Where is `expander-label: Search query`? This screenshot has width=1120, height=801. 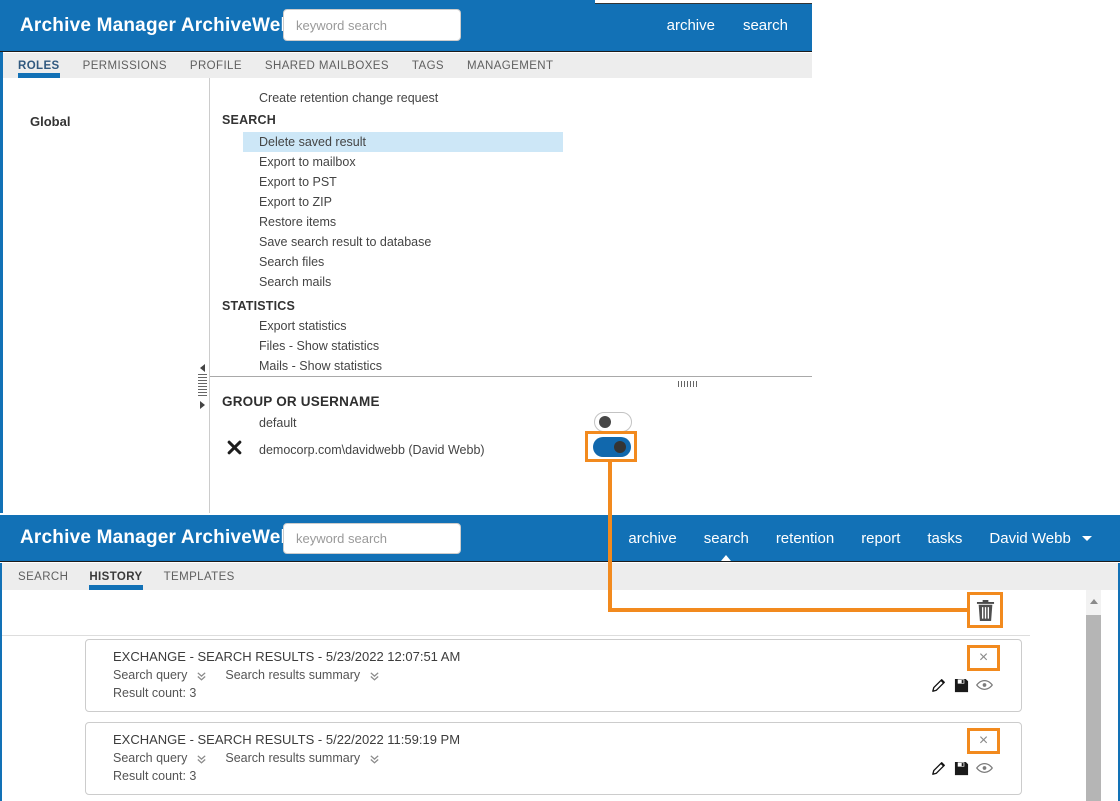 expander-label: Search query is located at coordinates (150, 758).